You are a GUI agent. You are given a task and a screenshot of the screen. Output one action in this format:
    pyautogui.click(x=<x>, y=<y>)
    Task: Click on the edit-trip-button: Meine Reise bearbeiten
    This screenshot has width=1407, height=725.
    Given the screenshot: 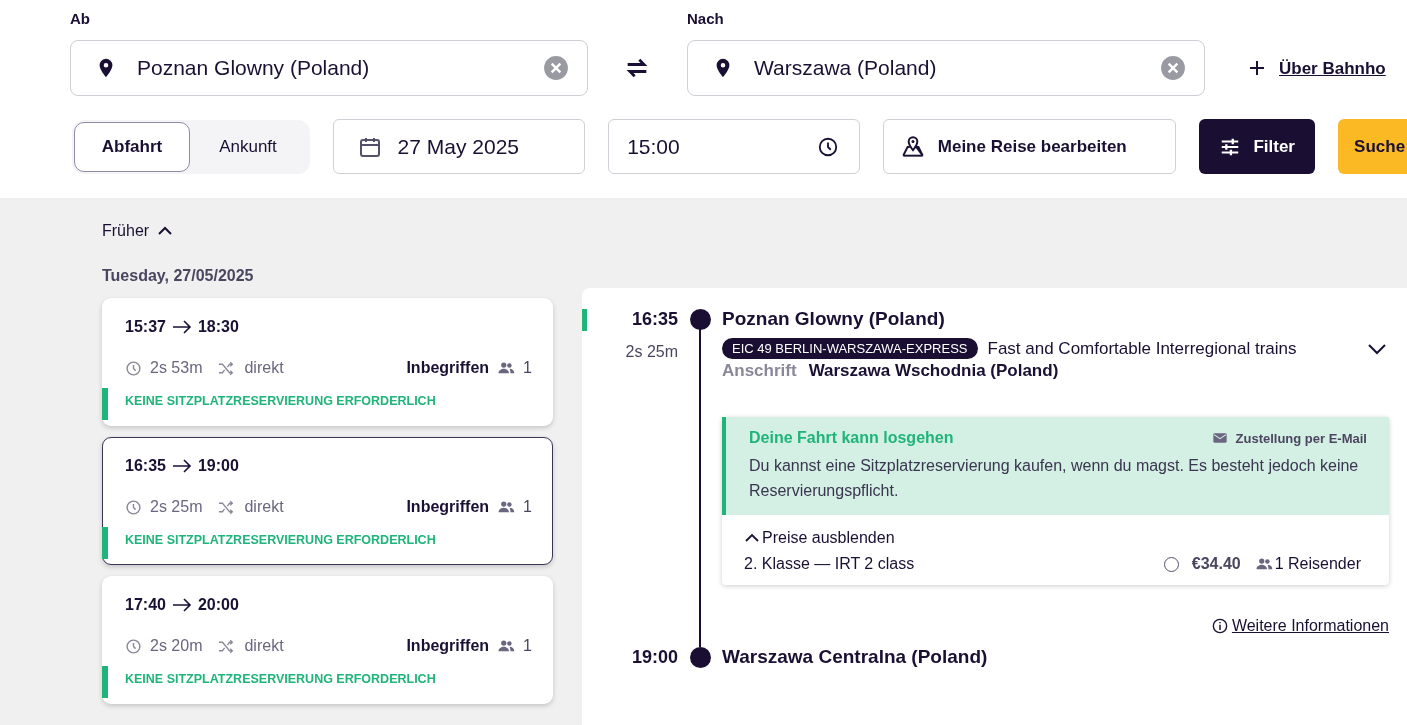 What is the action you would take?
    pyautogui.click(x=1029, y=146)
    